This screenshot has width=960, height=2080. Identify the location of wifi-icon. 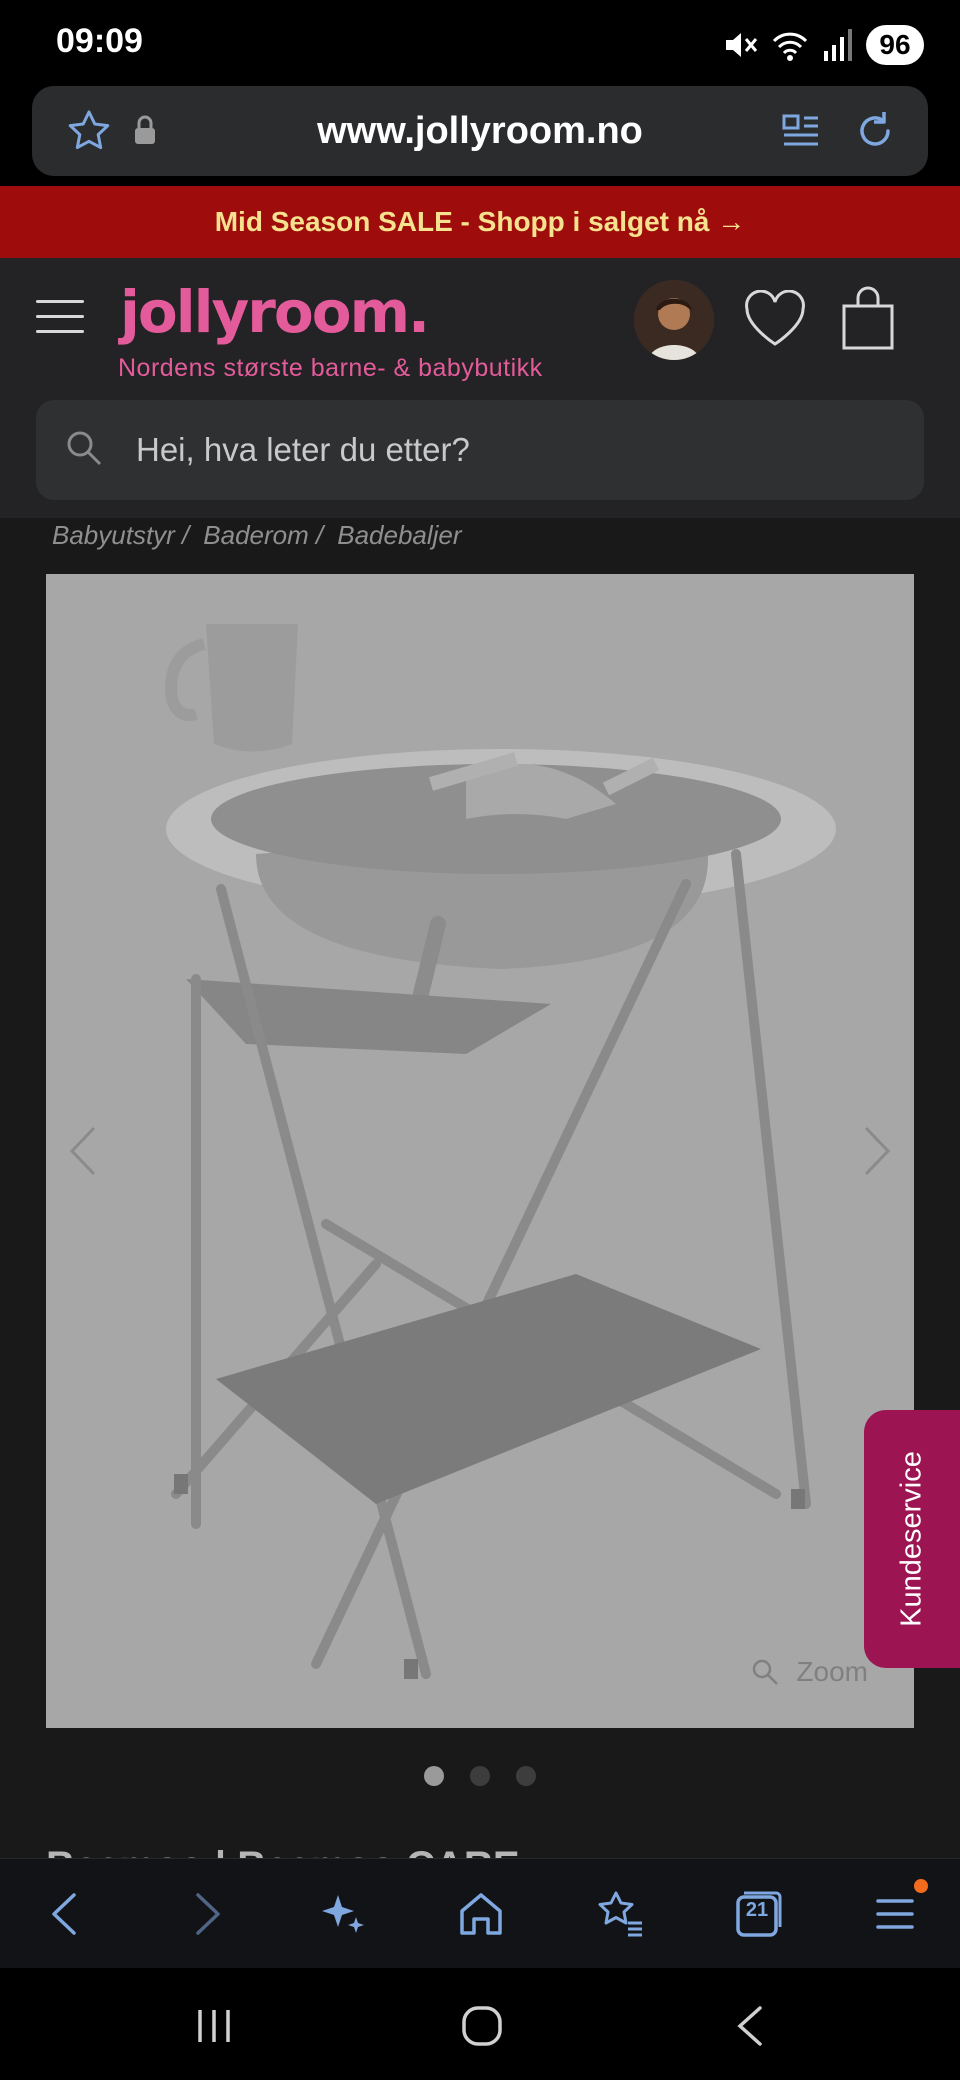
(790, 46).